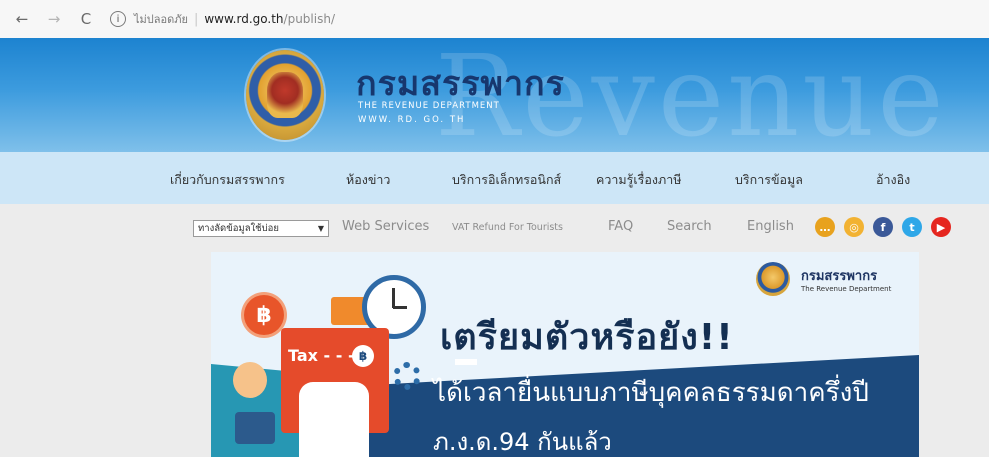 The image size is (989, 457). Describe the element at coordinates (522, 442) in the screenshot. I see `banner-form-name: ภ.ง.ด.94 กันแล้ว` at that location.